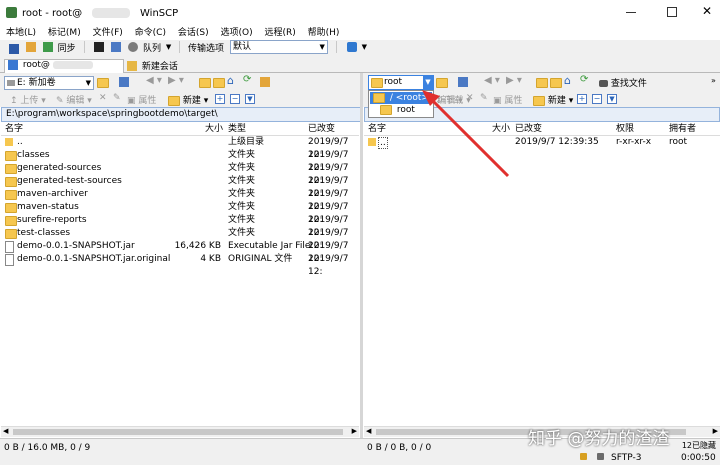 The width and height of the screenshot is (720, 465). I want to click on menu-local: 本地(L), so click(21, 33).